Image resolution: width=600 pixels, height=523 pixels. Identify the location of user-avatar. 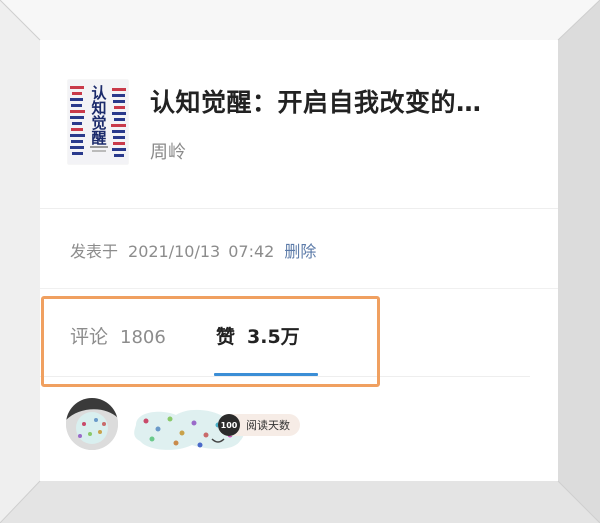
(92, 424).